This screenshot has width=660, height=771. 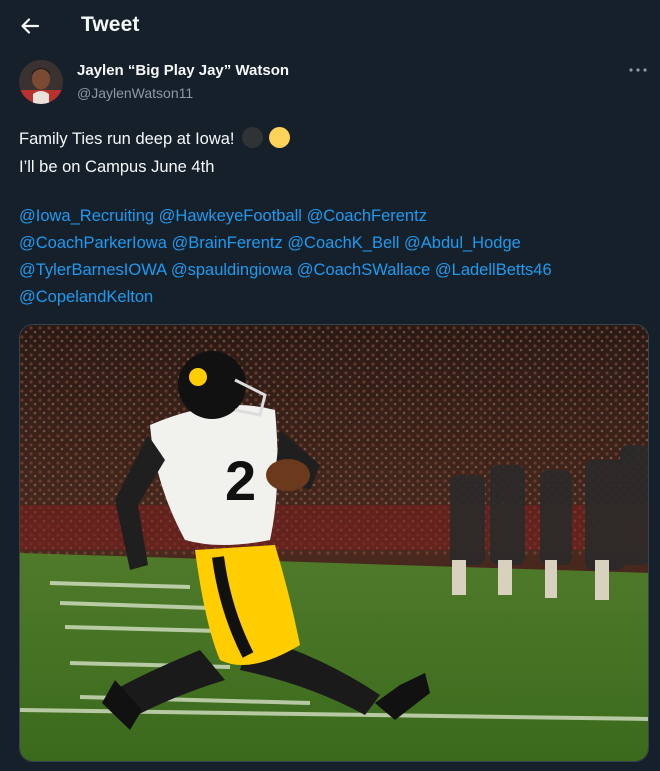 What do you see at coordinates (462, 243) in the screenshot?
I see `mention-link: @Abdul_Hodge` at bounding box center [462, 243].